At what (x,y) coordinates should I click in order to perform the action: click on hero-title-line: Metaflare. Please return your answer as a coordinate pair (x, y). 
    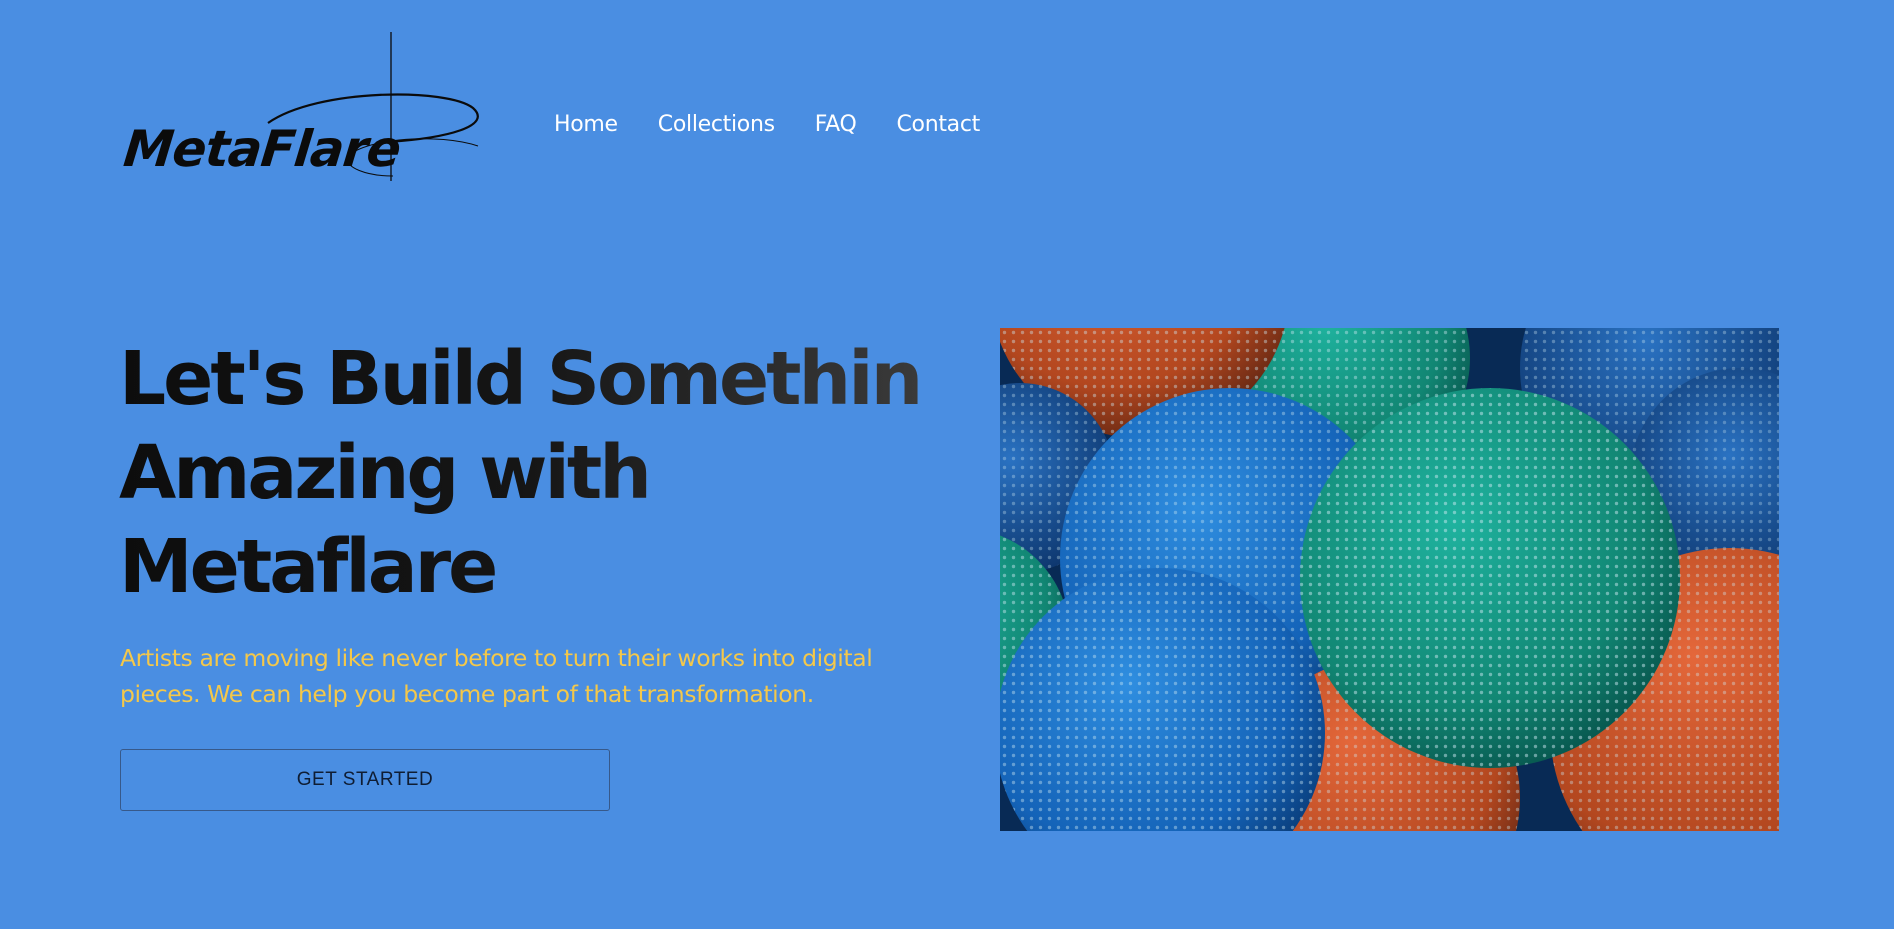
    Looking at the image, I should click on (307, 567).